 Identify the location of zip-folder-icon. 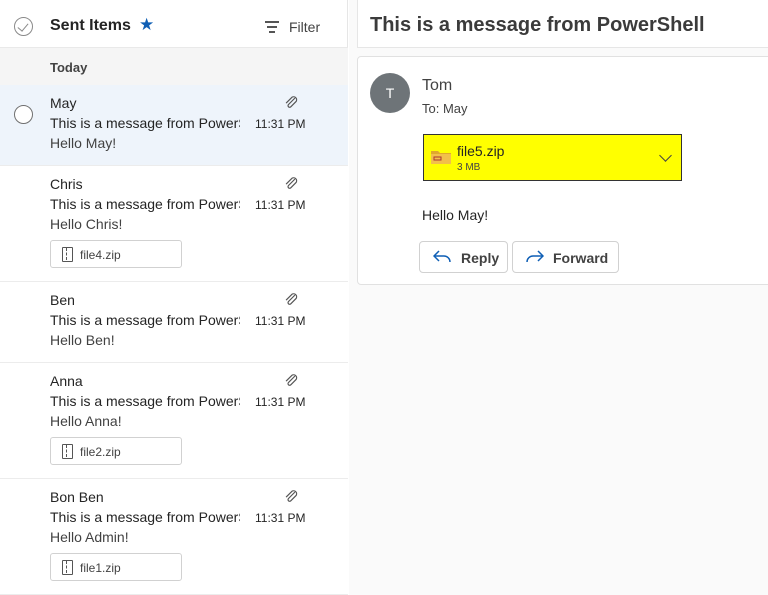
(441, 157).